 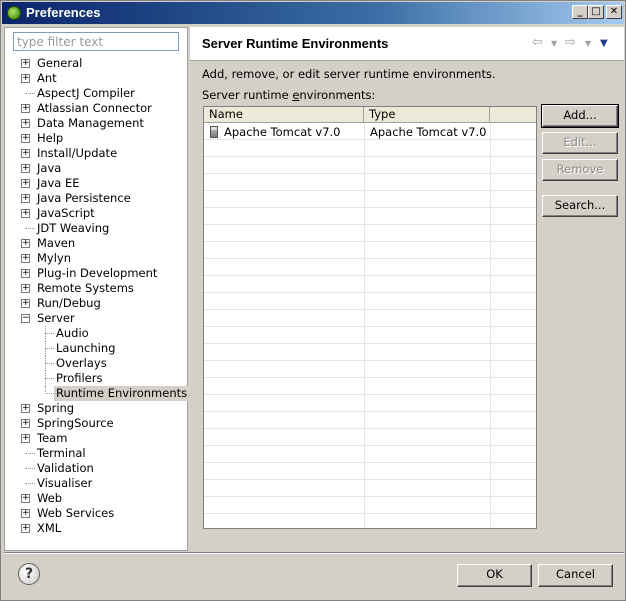 What do you see at coordinates (614, 12) in the screenshot?
I see `close-button: ✕` at bounding box center [614, 12].